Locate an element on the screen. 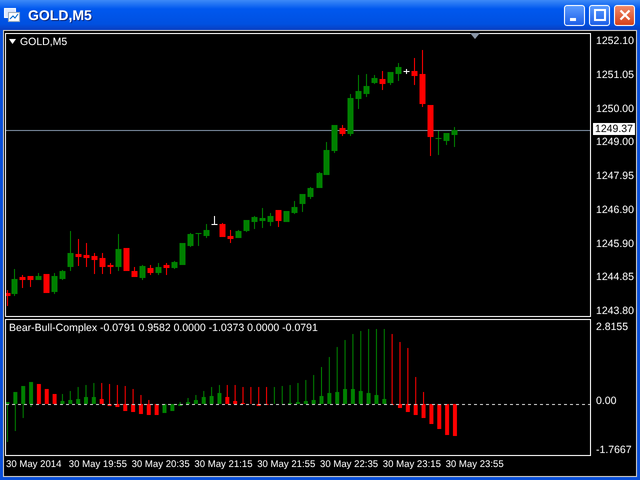 The height and width of the screenshot is (480, 640). dropdown-arrow-icon is located at coordinates (12, 41).